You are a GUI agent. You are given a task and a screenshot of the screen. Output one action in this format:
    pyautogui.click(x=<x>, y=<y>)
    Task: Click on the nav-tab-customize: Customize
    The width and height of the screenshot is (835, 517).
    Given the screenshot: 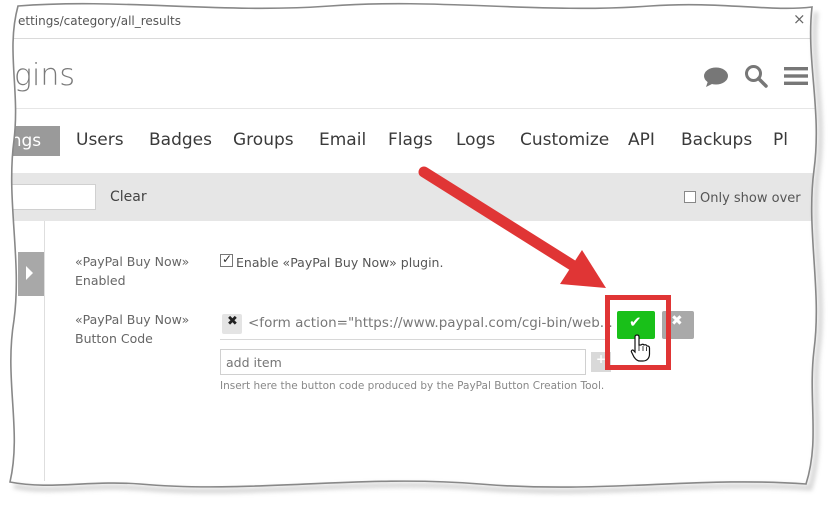 What is the action you would take?
    pyautogui.click(x=564, y=140)
    